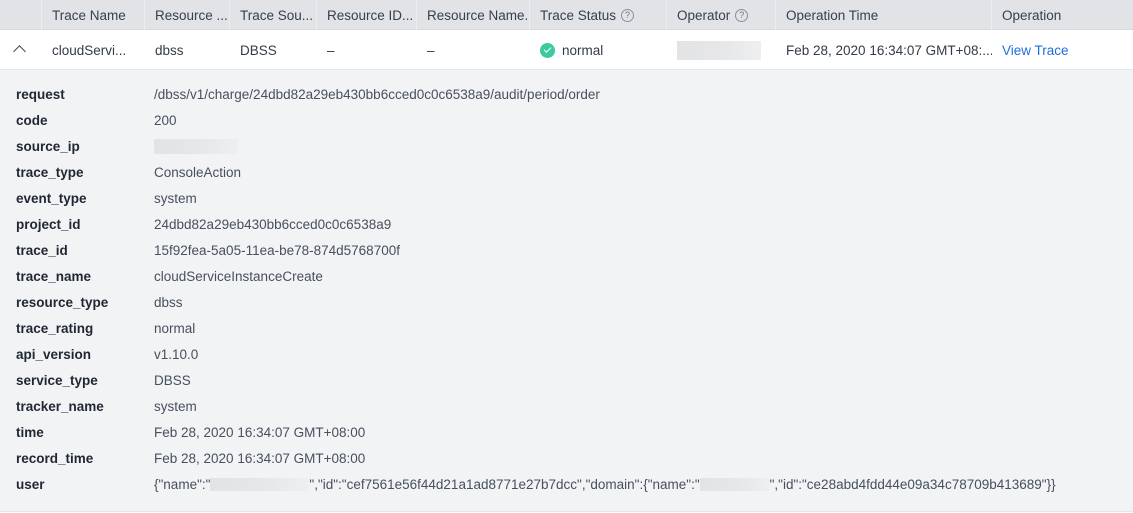  Describe the element at coordinates (719, 50) in the screenshot. I see `redacted-operator` at that location.